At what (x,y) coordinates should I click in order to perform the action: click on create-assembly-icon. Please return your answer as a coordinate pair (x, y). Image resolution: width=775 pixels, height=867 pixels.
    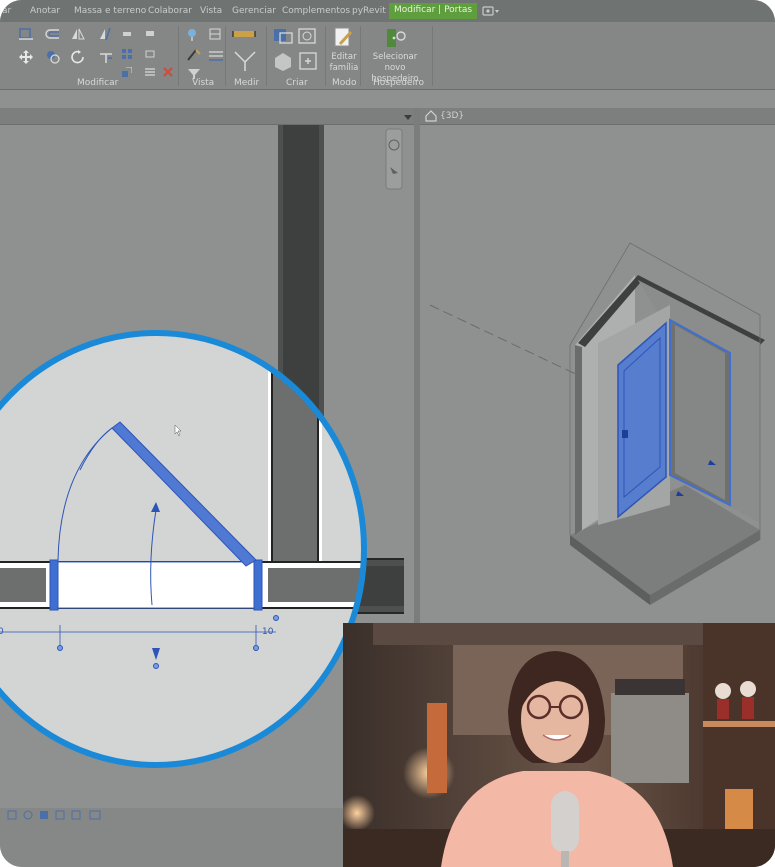
    Looking at the image, I should click on (283, 36).